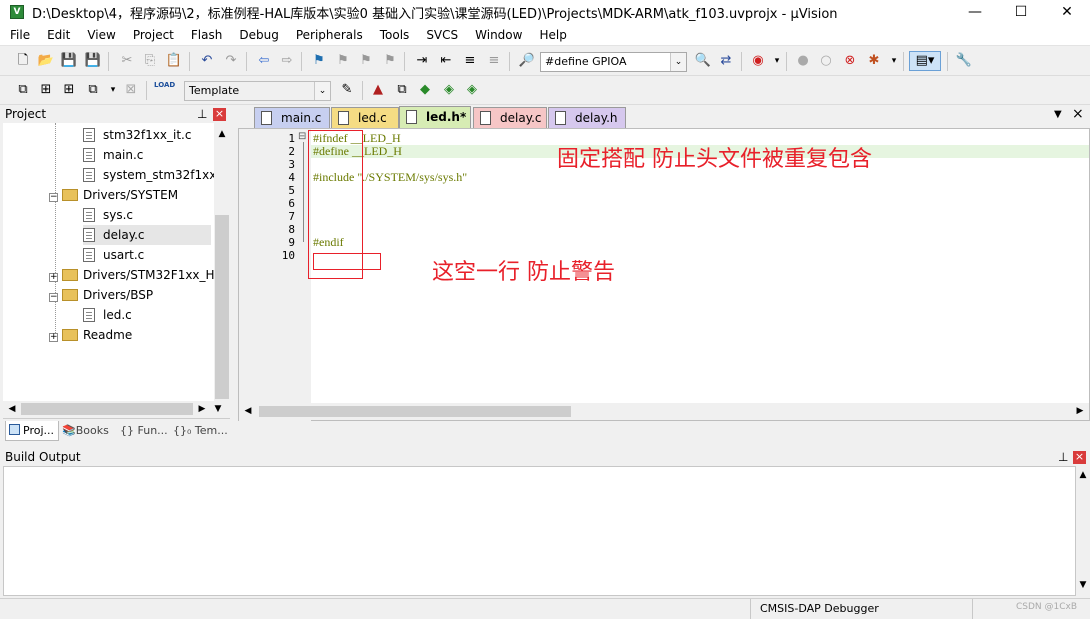 The image size is (1090, 619). I want to click on menu-window: Window, so click(497, 35).